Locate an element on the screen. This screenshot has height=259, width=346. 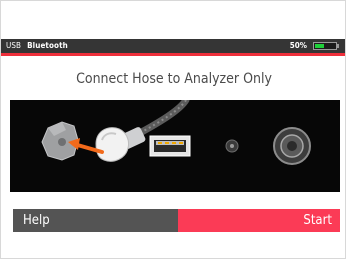
small-port-icon is located at coordinates (232, 146).